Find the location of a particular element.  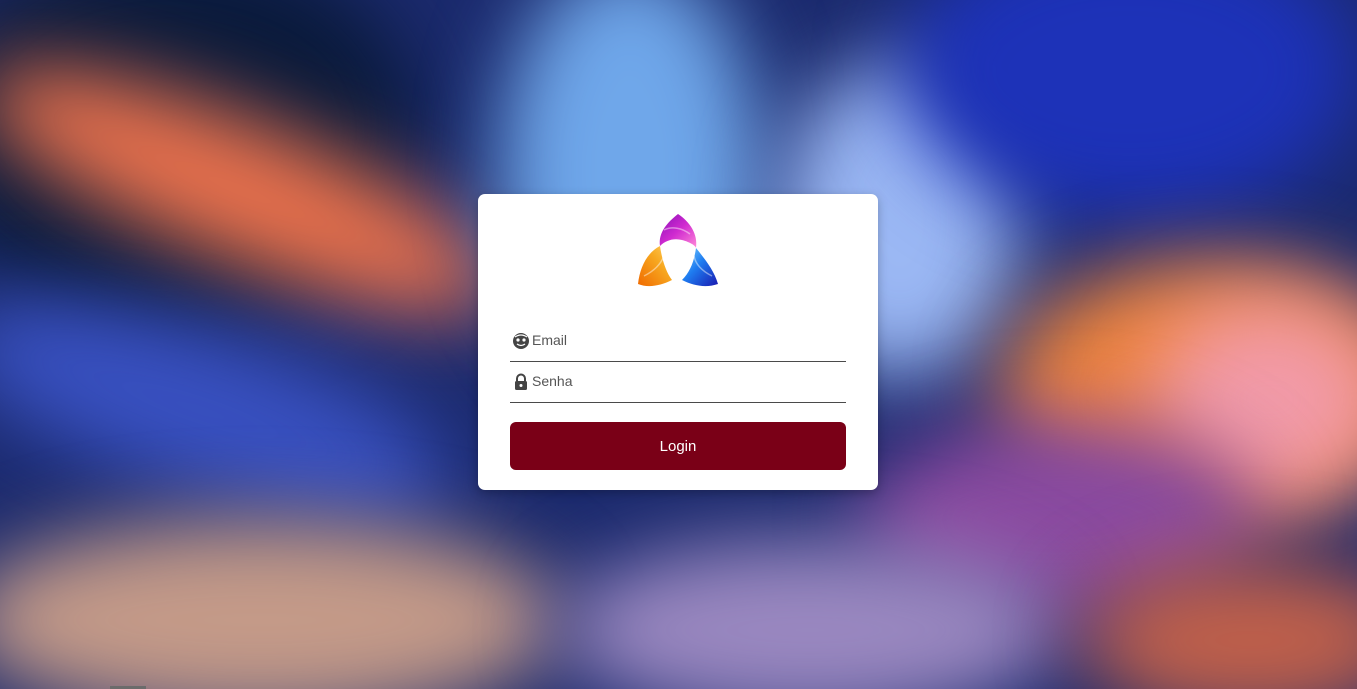

login-button: Login is located at coordinates (678, 446).